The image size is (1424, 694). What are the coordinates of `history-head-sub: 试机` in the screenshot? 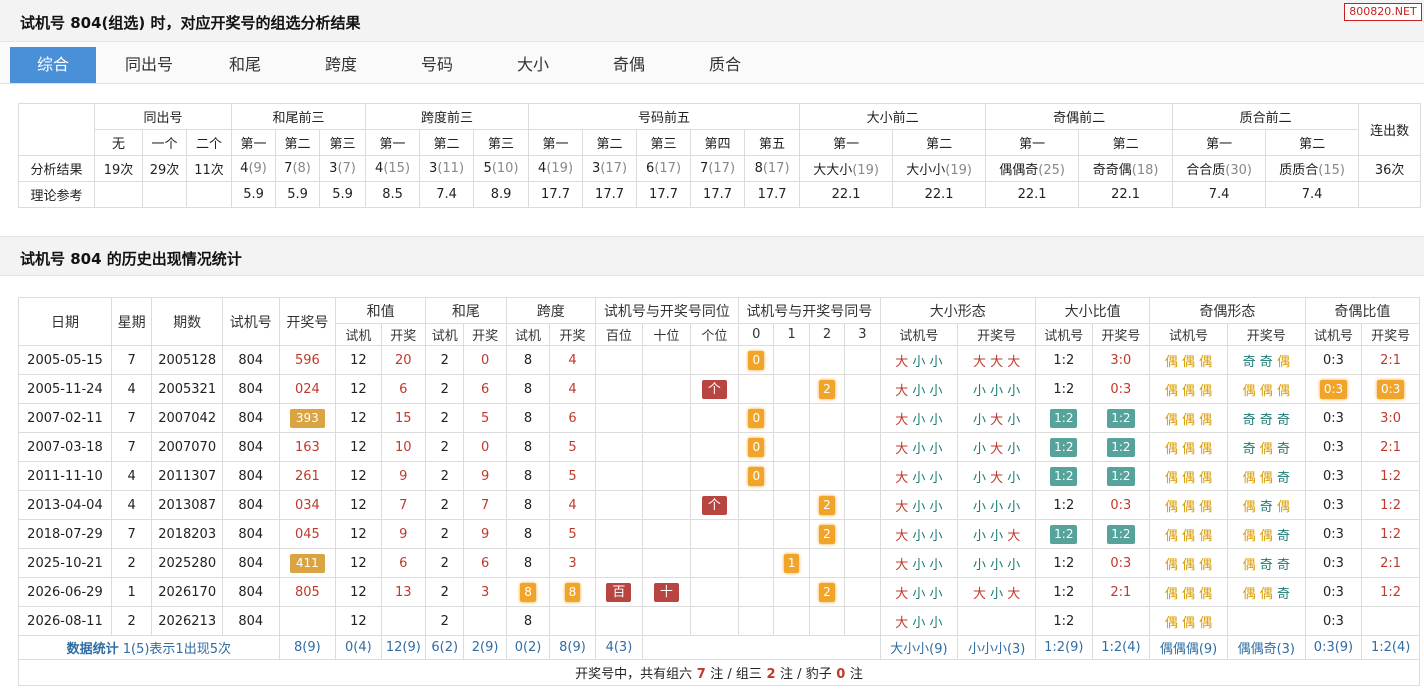 It's located at (358, 334).